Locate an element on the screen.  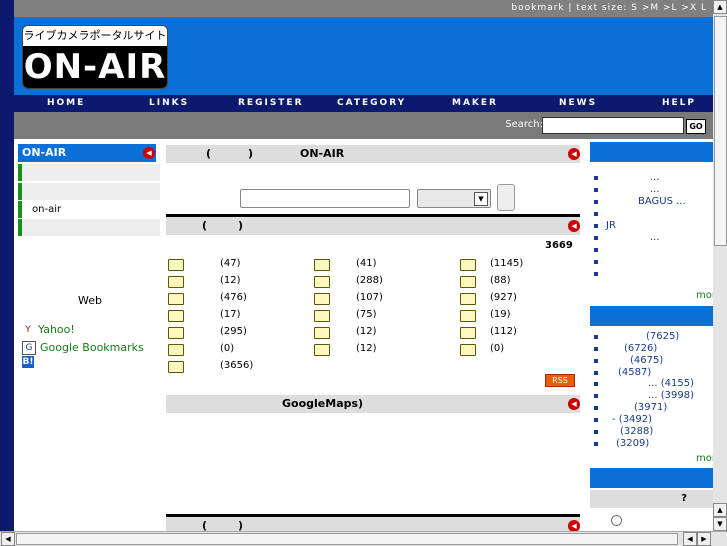
category-link: (88) is located at coordinates (500, 280).